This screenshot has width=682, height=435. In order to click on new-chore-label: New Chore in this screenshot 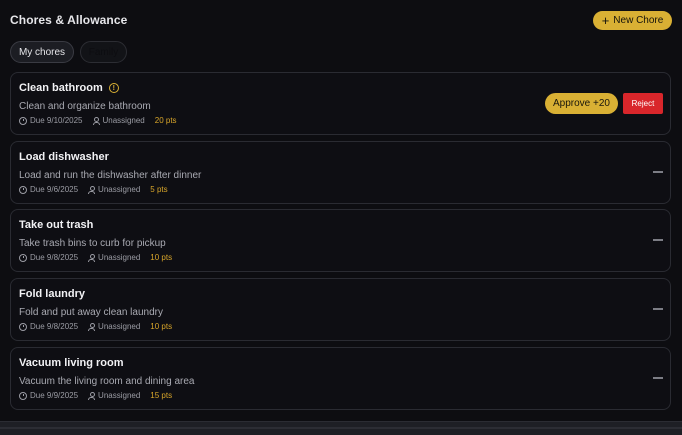, I will do `click(638, 20)`.